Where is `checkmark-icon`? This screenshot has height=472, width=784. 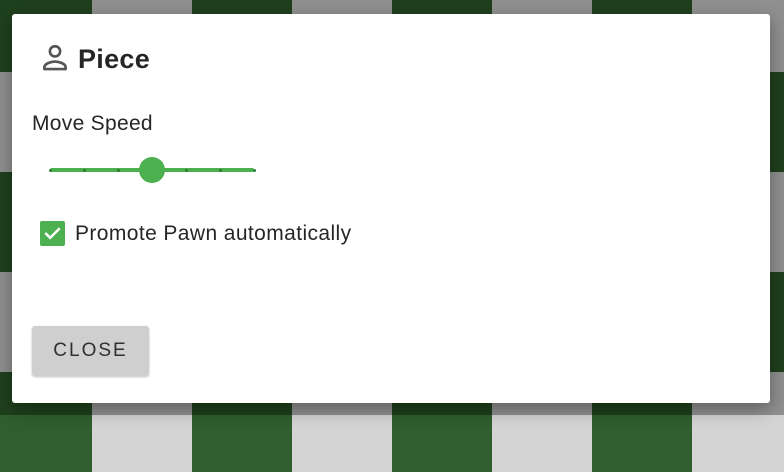
checkmark-icon is located at coordinates (52, 233).